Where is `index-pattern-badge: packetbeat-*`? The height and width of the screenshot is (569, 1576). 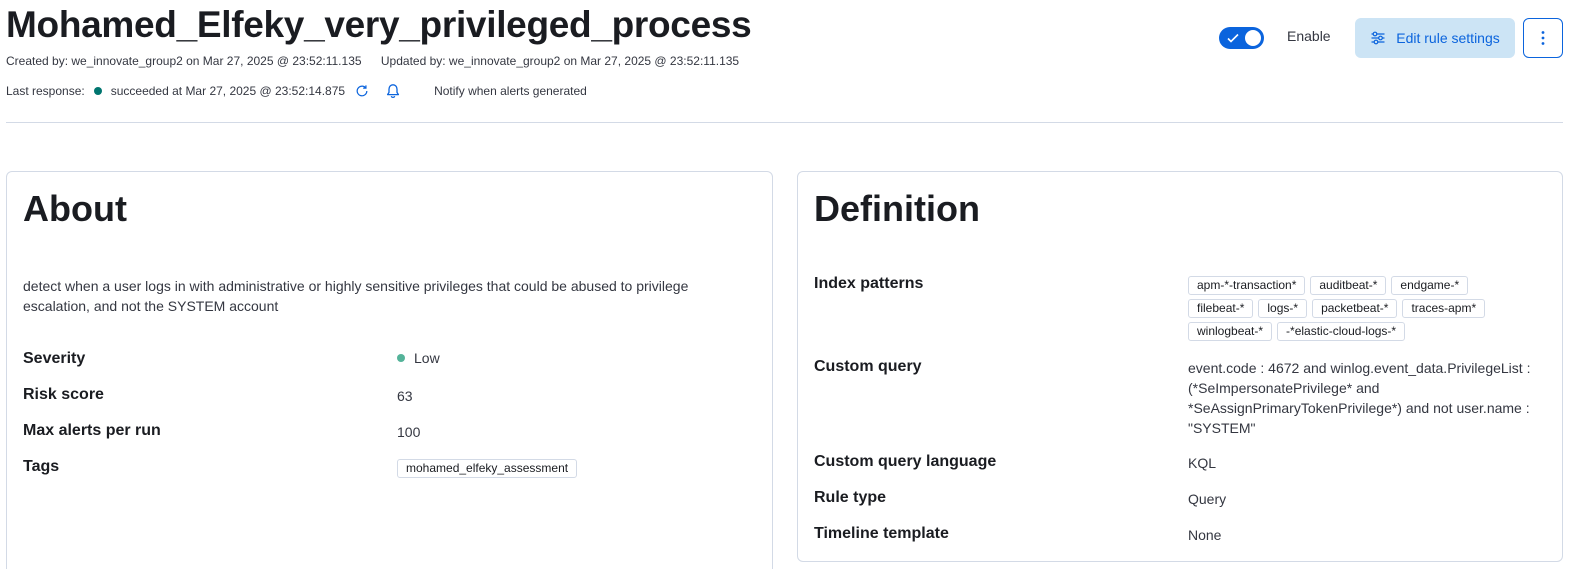 index-pattern-badge: packetbeat-* is located at coordinates (1355, 308).